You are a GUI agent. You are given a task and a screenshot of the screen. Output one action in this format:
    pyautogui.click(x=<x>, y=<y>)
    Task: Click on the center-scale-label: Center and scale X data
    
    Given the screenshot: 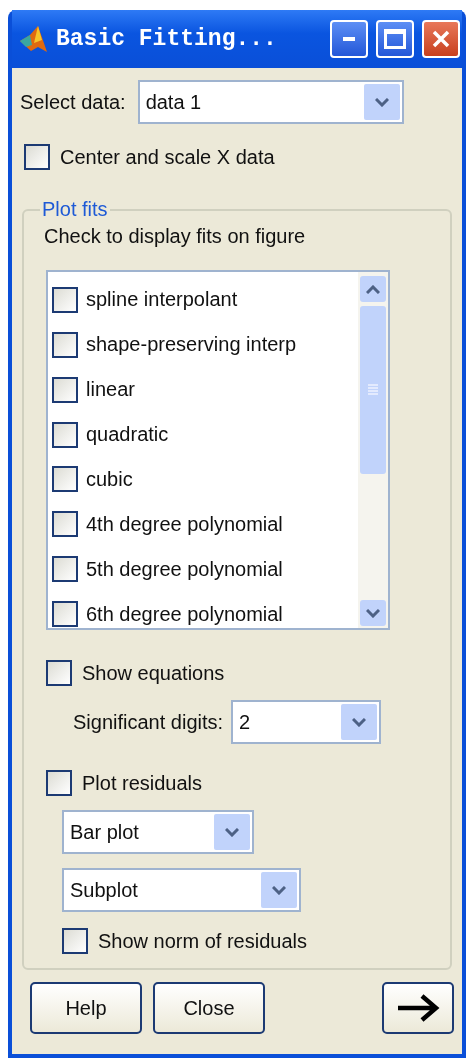 What is the action you would take?
    pyautogui.click(x=167, y=157)
    